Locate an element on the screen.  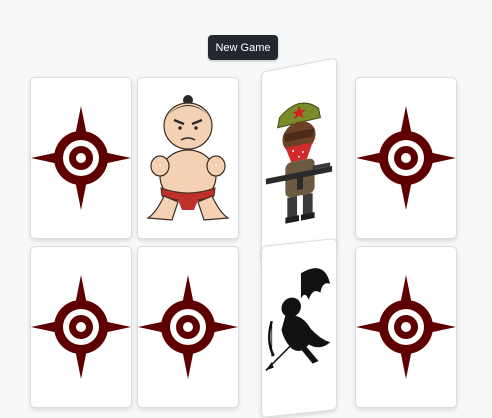
card-face-up-soldier is located at coordinates (299, 159).